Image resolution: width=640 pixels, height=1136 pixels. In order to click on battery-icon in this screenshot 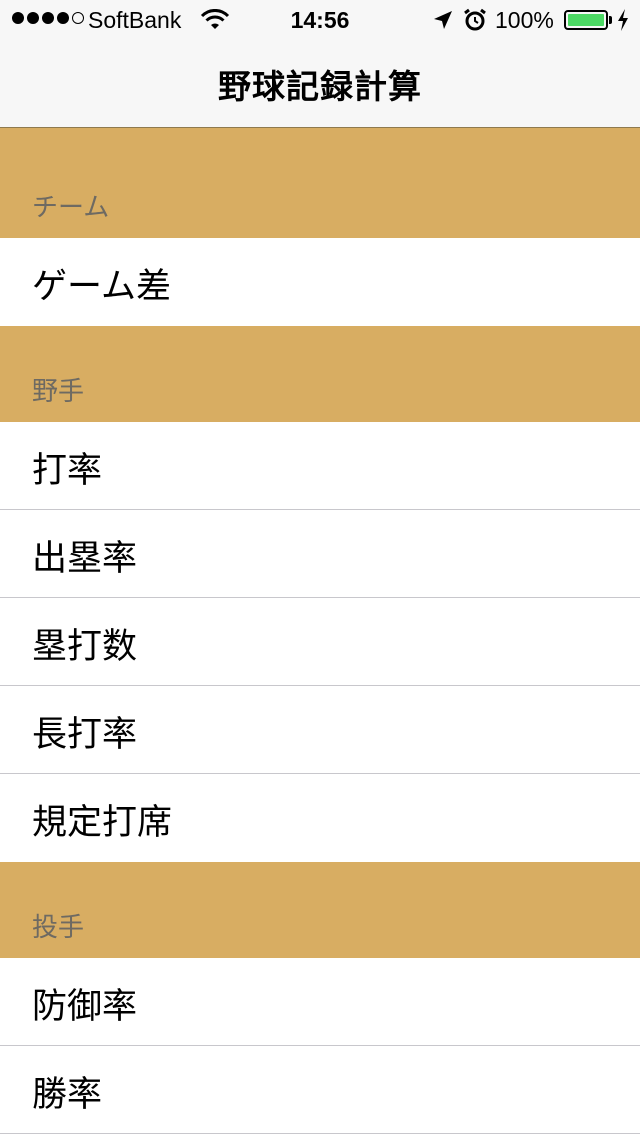, I will do `click(586, 20)`.